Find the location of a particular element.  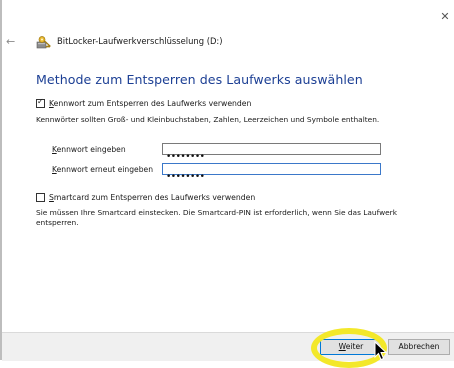

password-repeat-field is located at coordinates (271, 172).